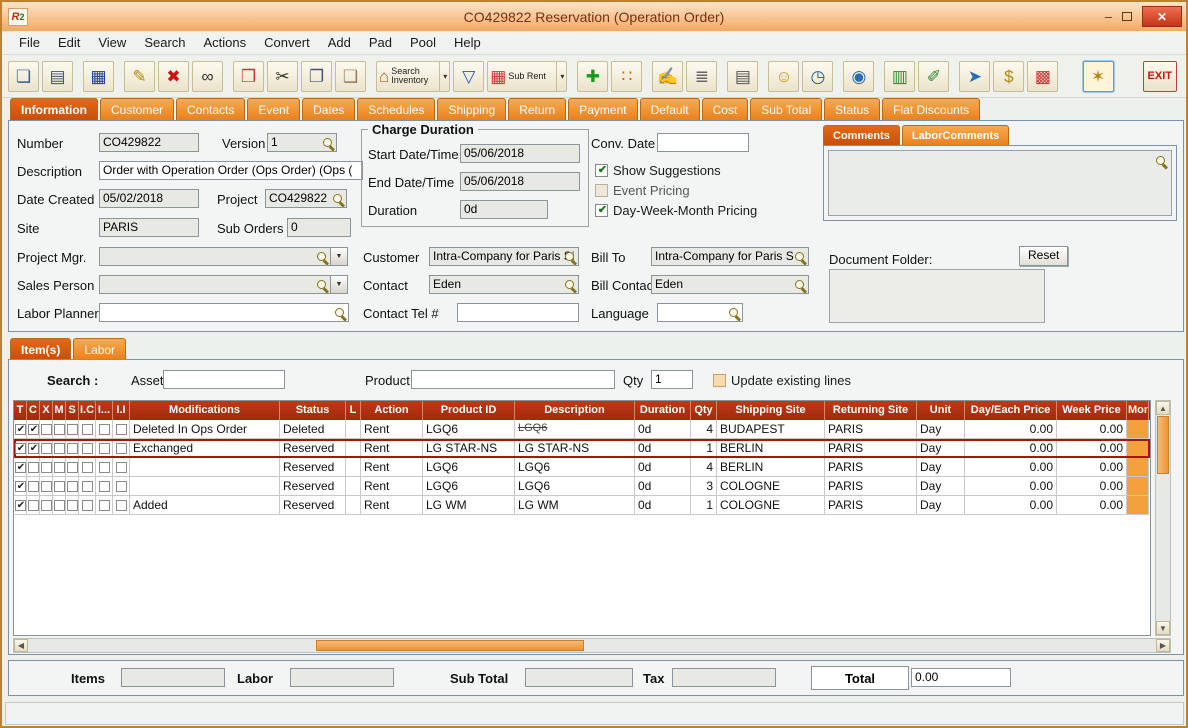  I want to click on tab-cost: Cost, so click(725, 109).